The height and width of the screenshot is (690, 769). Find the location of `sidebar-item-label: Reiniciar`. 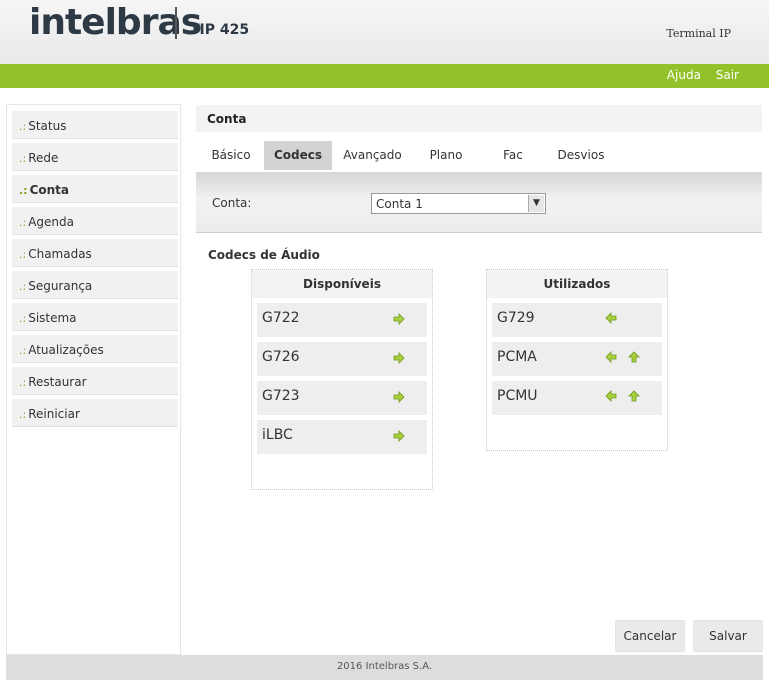

sidebar-item-label: Reiniciar is located at coordinates (54, 414).